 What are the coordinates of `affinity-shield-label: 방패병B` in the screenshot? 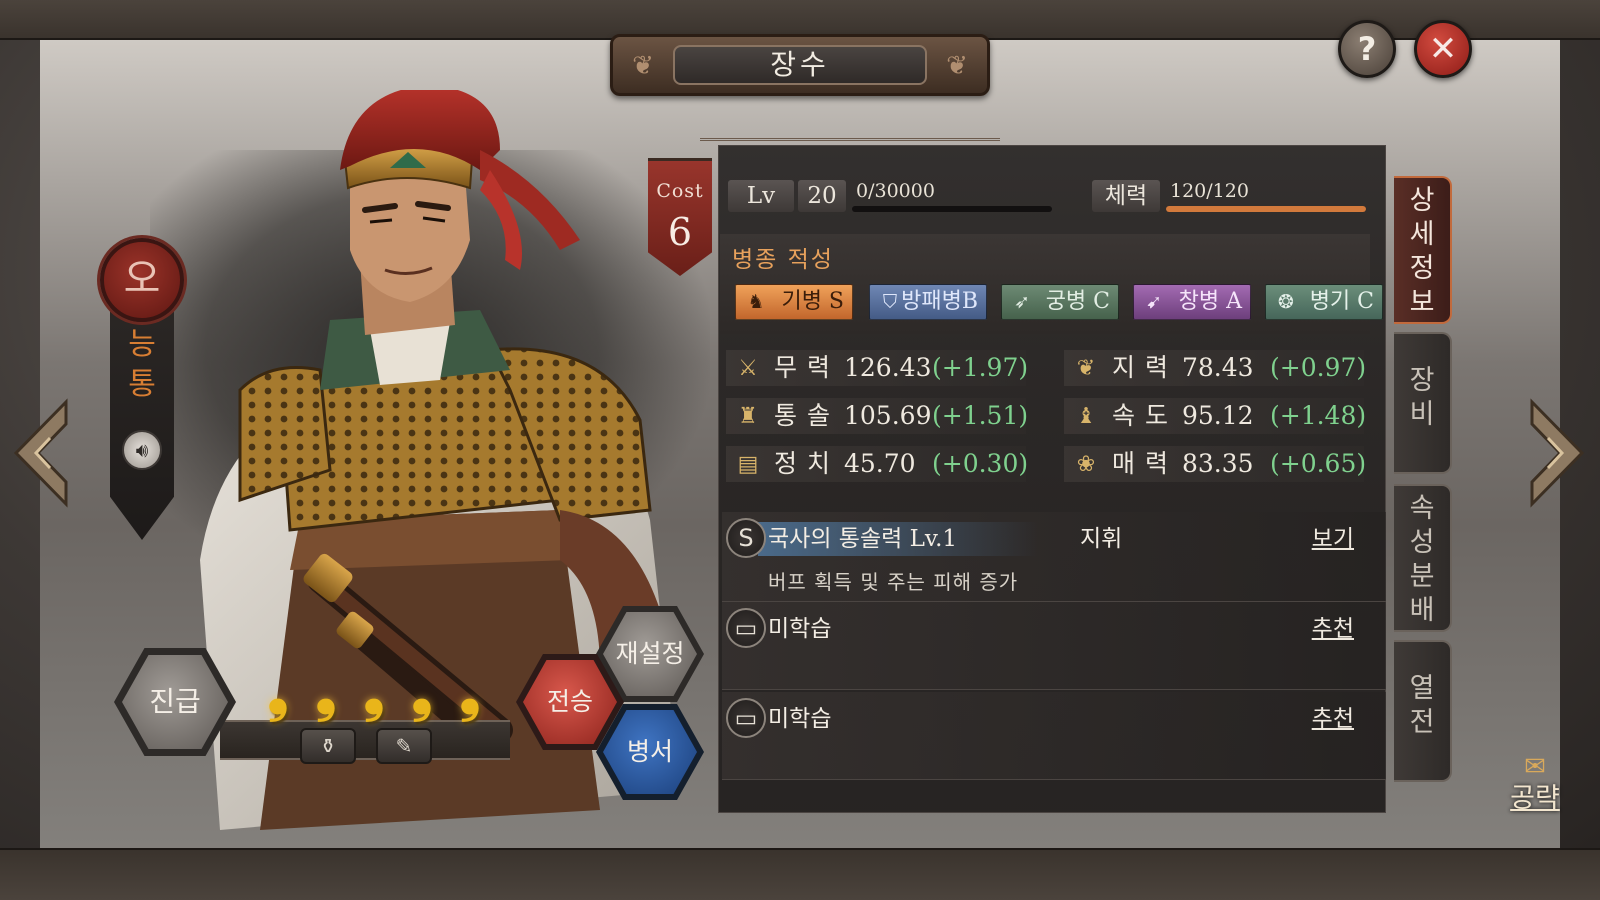 It's located at (939, 301).